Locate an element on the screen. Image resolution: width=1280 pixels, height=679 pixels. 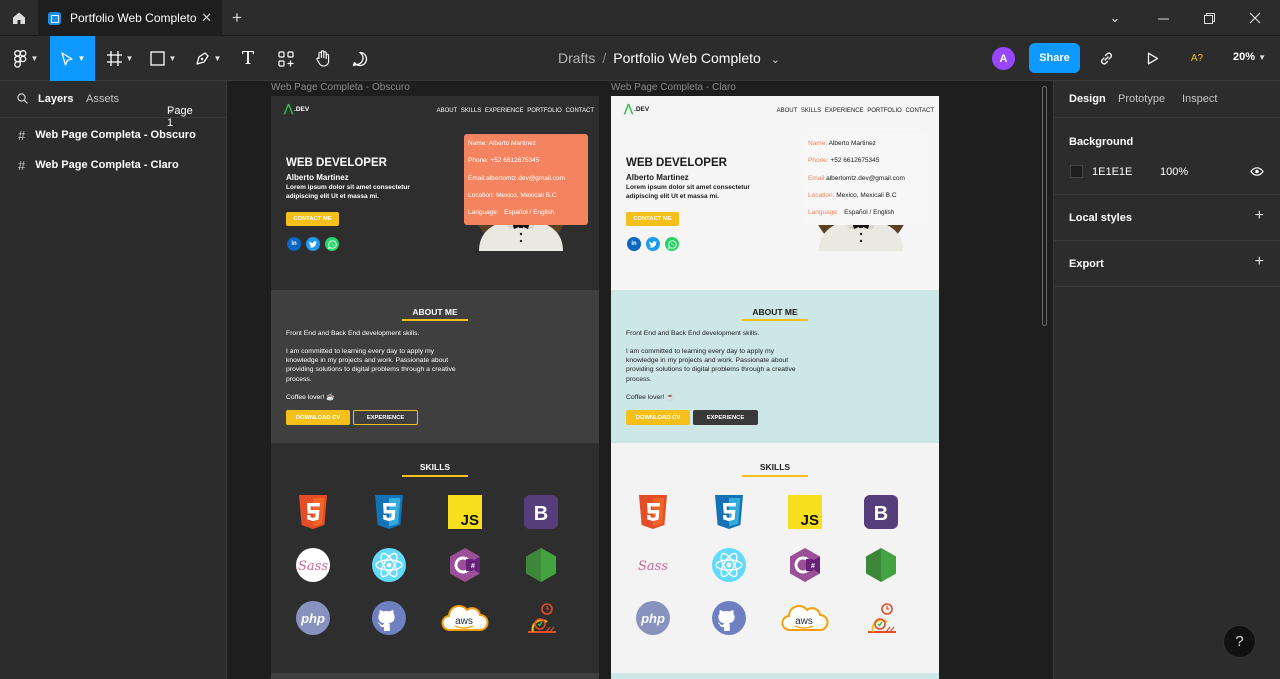
resources-tool is located at coordinates (286, 58).